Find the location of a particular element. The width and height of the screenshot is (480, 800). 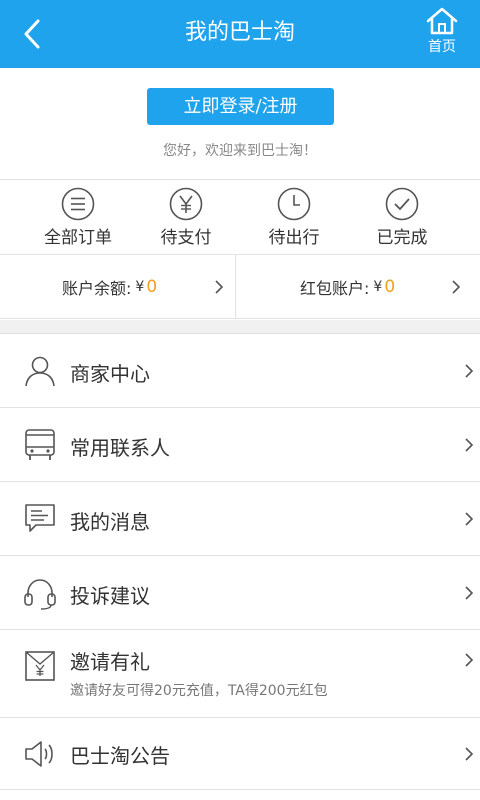

order-pending-payment-button: 待支付 is located at coordinates (186, 218).